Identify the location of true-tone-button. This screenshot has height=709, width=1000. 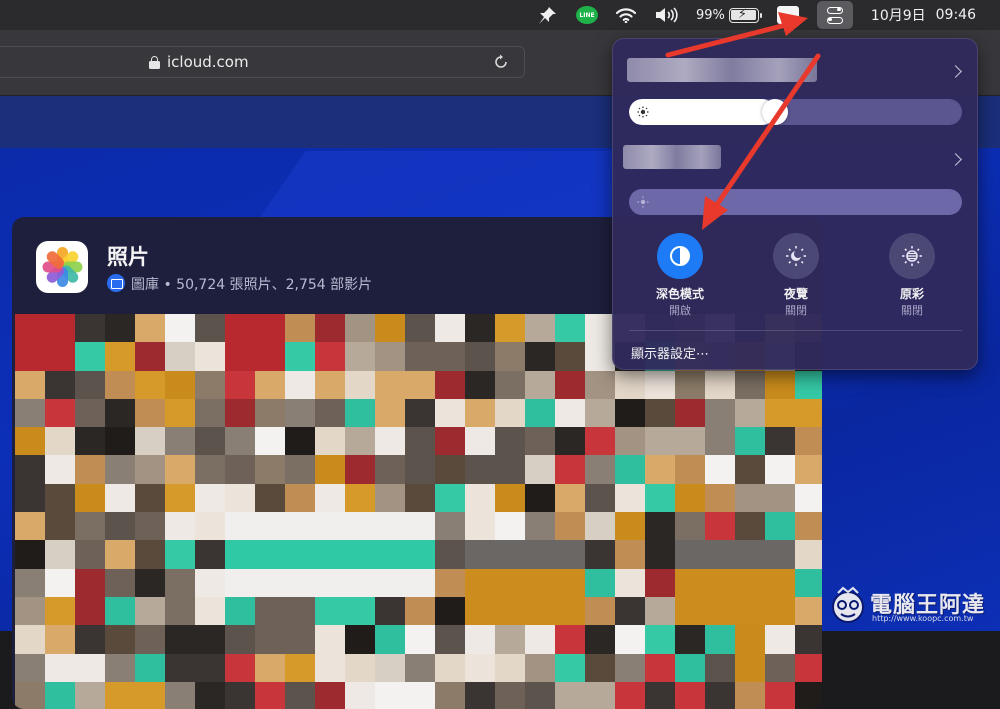
(912, 256).